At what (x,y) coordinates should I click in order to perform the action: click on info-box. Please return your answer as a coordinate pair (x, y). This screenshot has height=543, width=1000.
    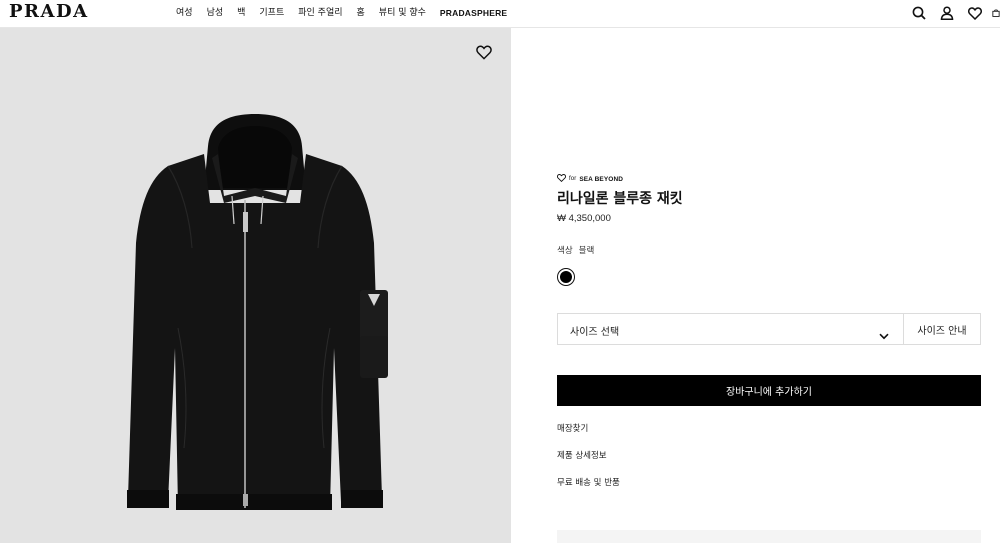
    Looking at the image, I should click on (769, 536).